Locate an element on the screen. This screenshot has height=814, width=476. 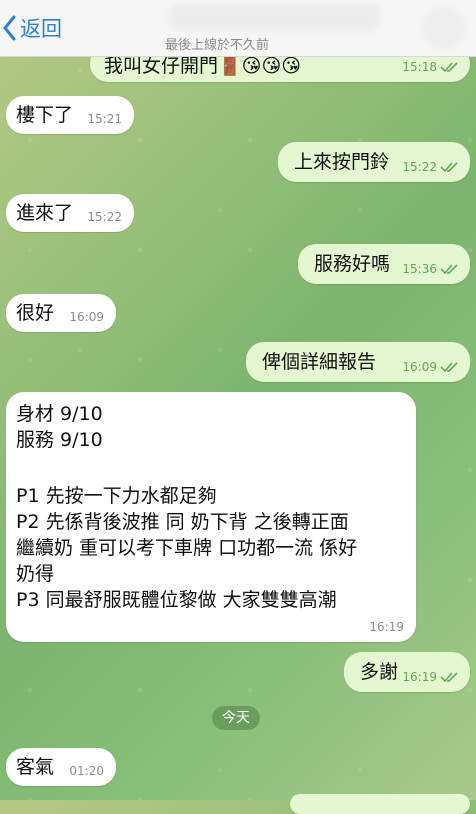
message-bubble-incoming: 進來了 15:22 is located at coordinates (70, 213).